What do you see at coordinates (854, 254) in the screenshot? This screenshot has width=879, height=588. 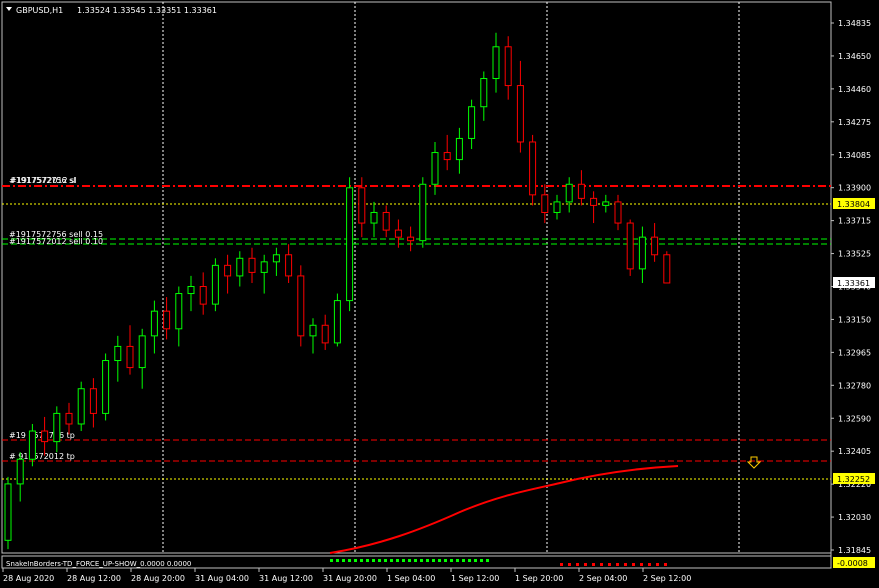 I see `price-tick-label: 1.33525` at bounding box center [854, 254].